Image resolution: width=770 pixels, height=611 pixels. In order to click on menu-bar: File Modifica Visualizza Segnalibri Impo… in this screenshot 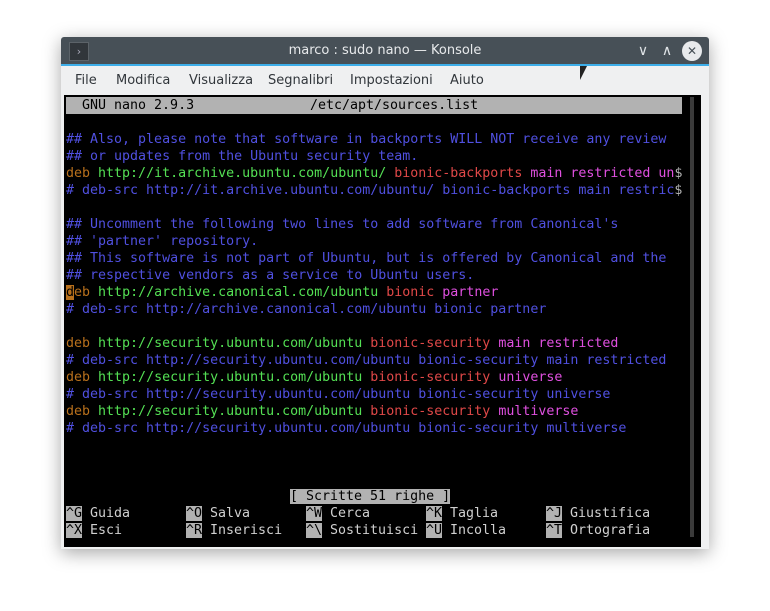, I will do `click(385, 80)`.